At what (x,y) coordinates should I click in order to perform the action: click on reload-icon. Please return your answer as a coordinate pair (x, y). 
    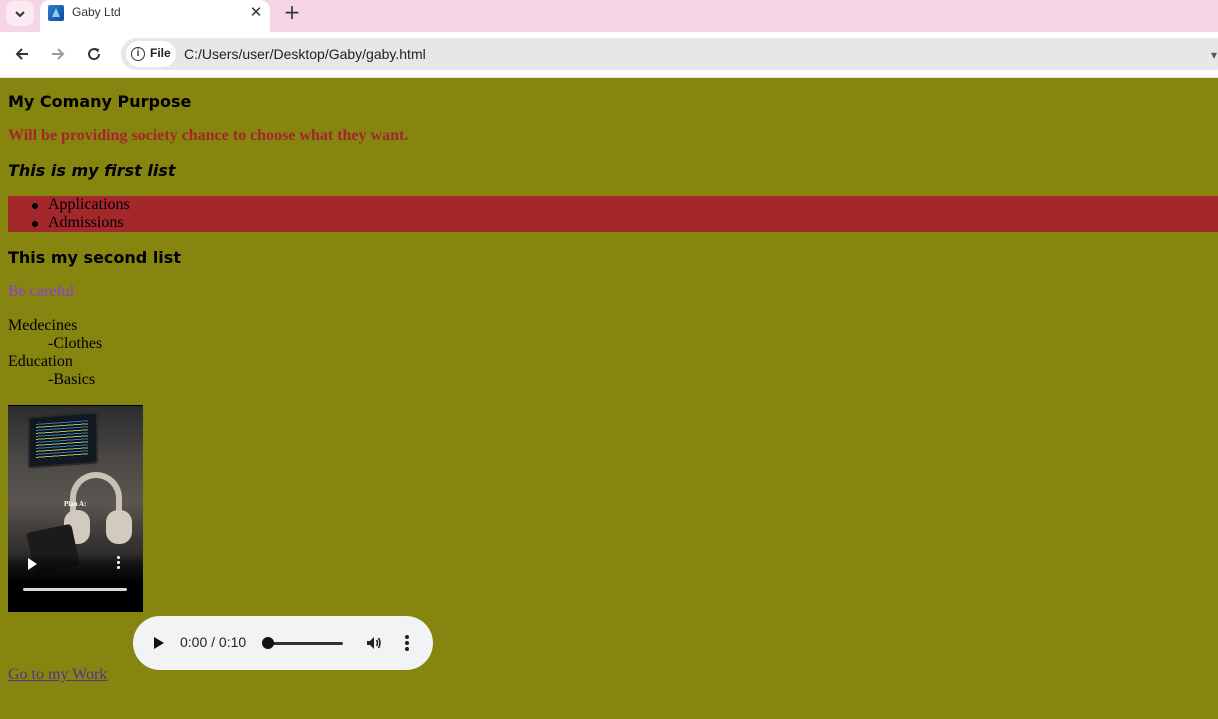
    Looking at the image, I should click on (94, 54).